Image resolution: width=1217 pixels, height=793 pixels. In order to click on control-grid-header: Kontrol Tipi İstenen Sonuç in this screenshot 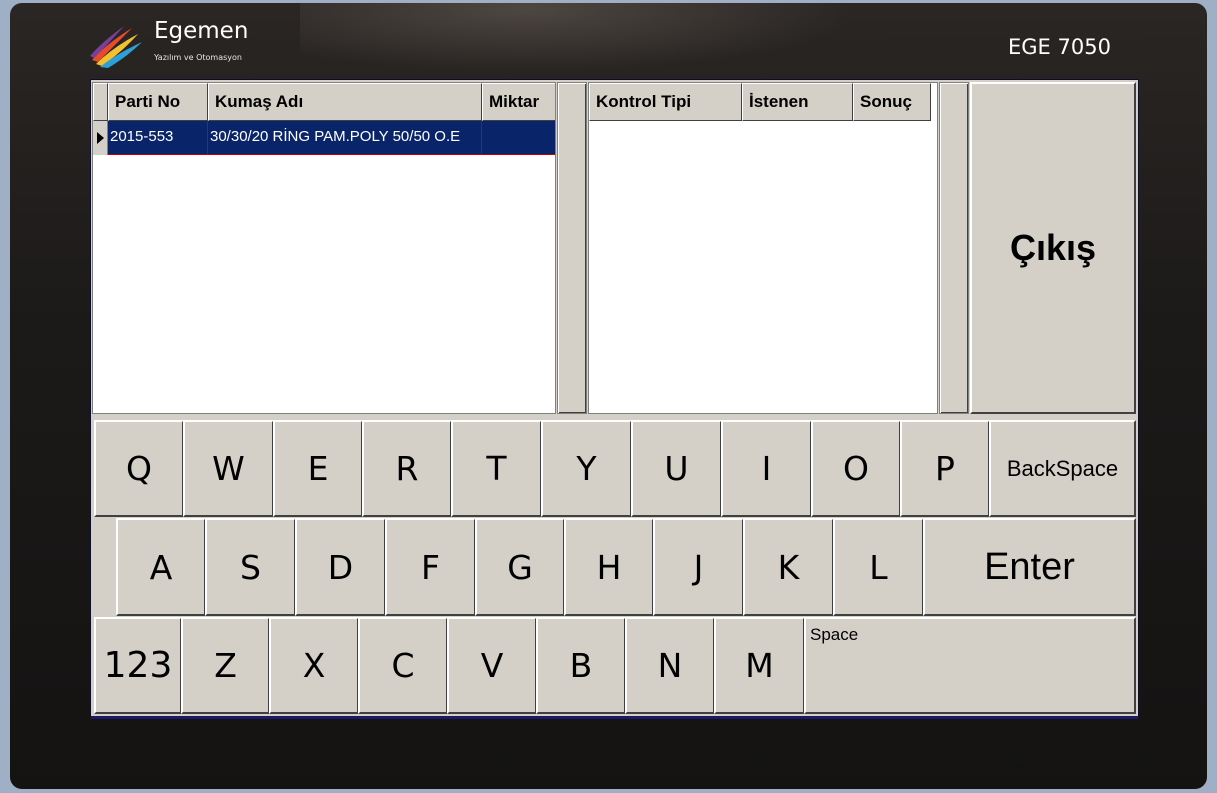, I will do `click(760, 102)`.